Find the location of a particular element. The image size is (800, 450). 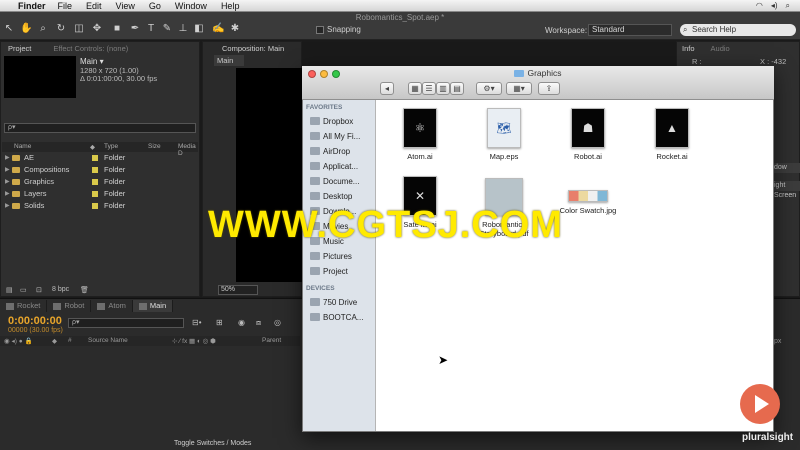

view-columns-icon: ▥ is located at coordinates (443, 88).